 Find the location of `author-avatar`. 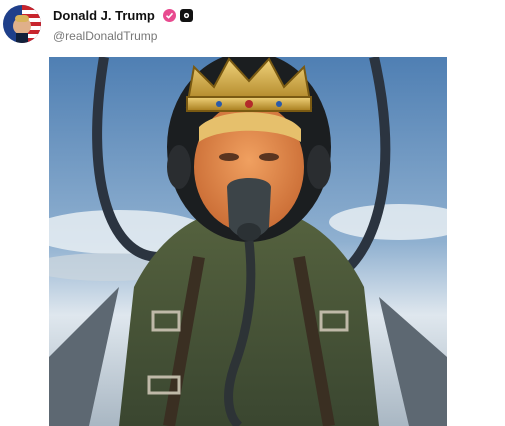

author-avatar is located at coordinates (22, 24).